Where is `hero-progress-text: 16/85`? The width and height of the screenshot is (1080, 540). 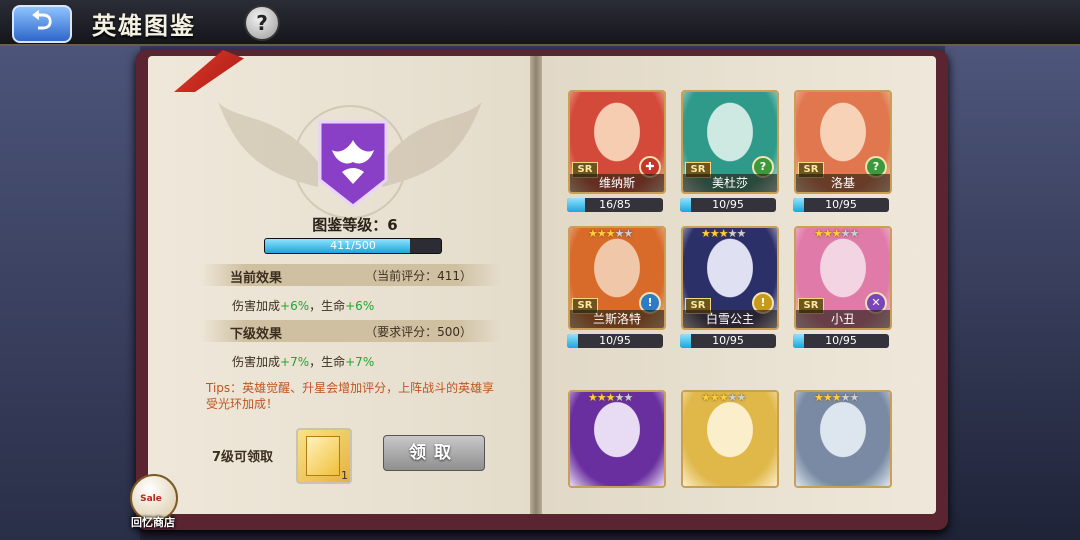
hero-progress-text: 16/85 is located at coordinates (615, 204).